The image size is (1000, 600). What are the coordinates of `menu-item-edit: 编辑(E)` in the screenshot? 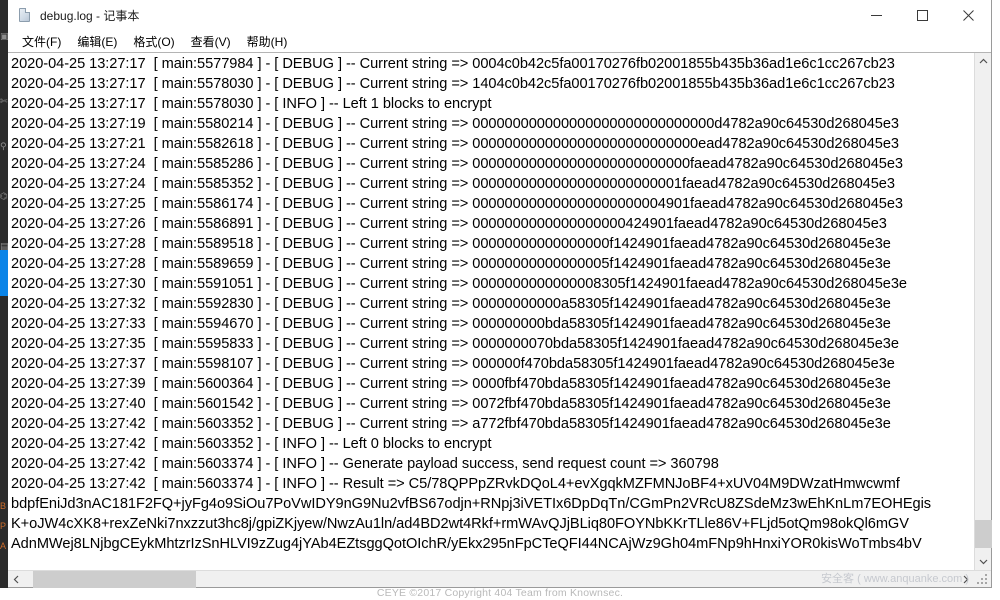 It's located at (97, 42).